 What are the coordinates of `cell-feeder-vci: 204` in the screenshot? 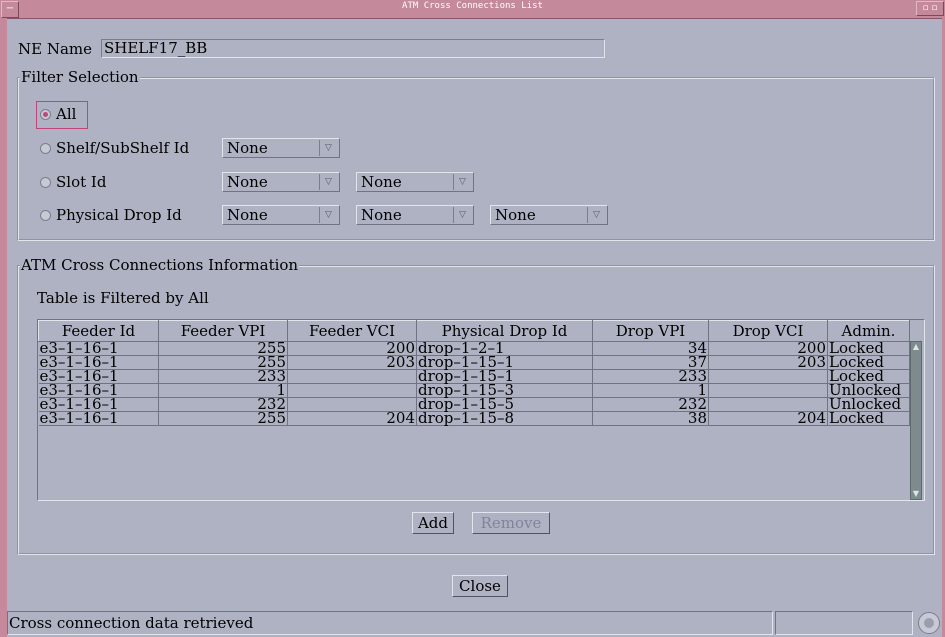 It's located at (352, 418).